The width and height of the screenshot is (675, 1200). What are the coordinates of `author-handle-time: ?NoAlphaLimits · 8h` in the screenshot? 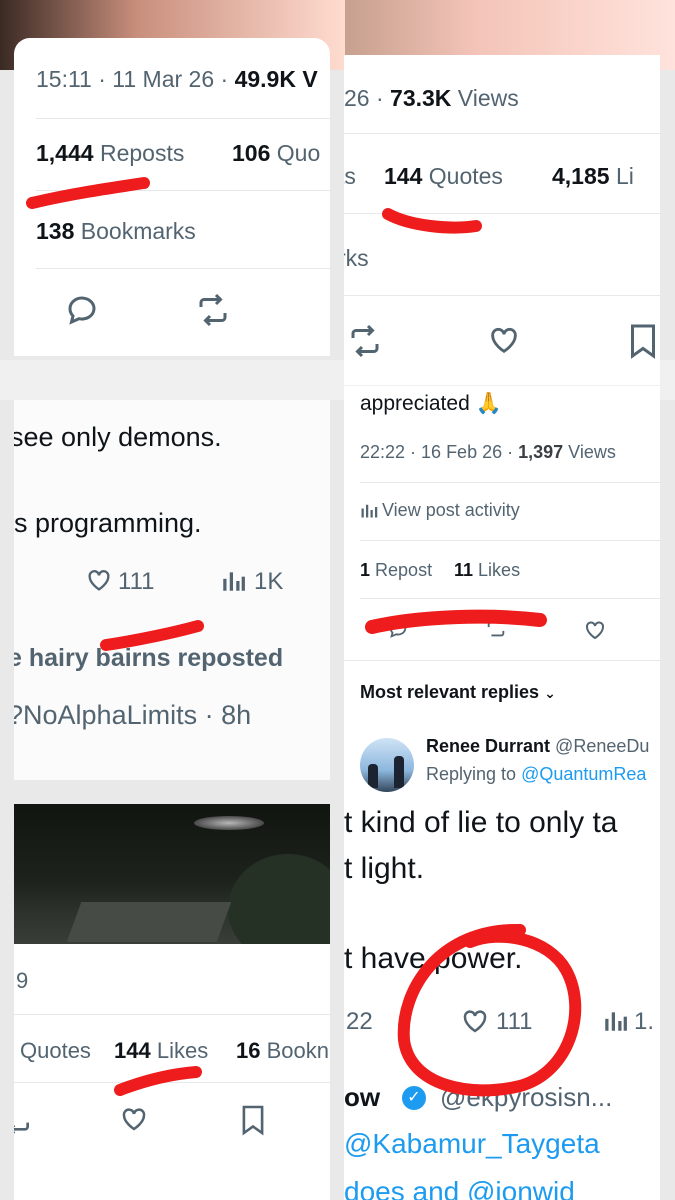 It's located at (132, 715).